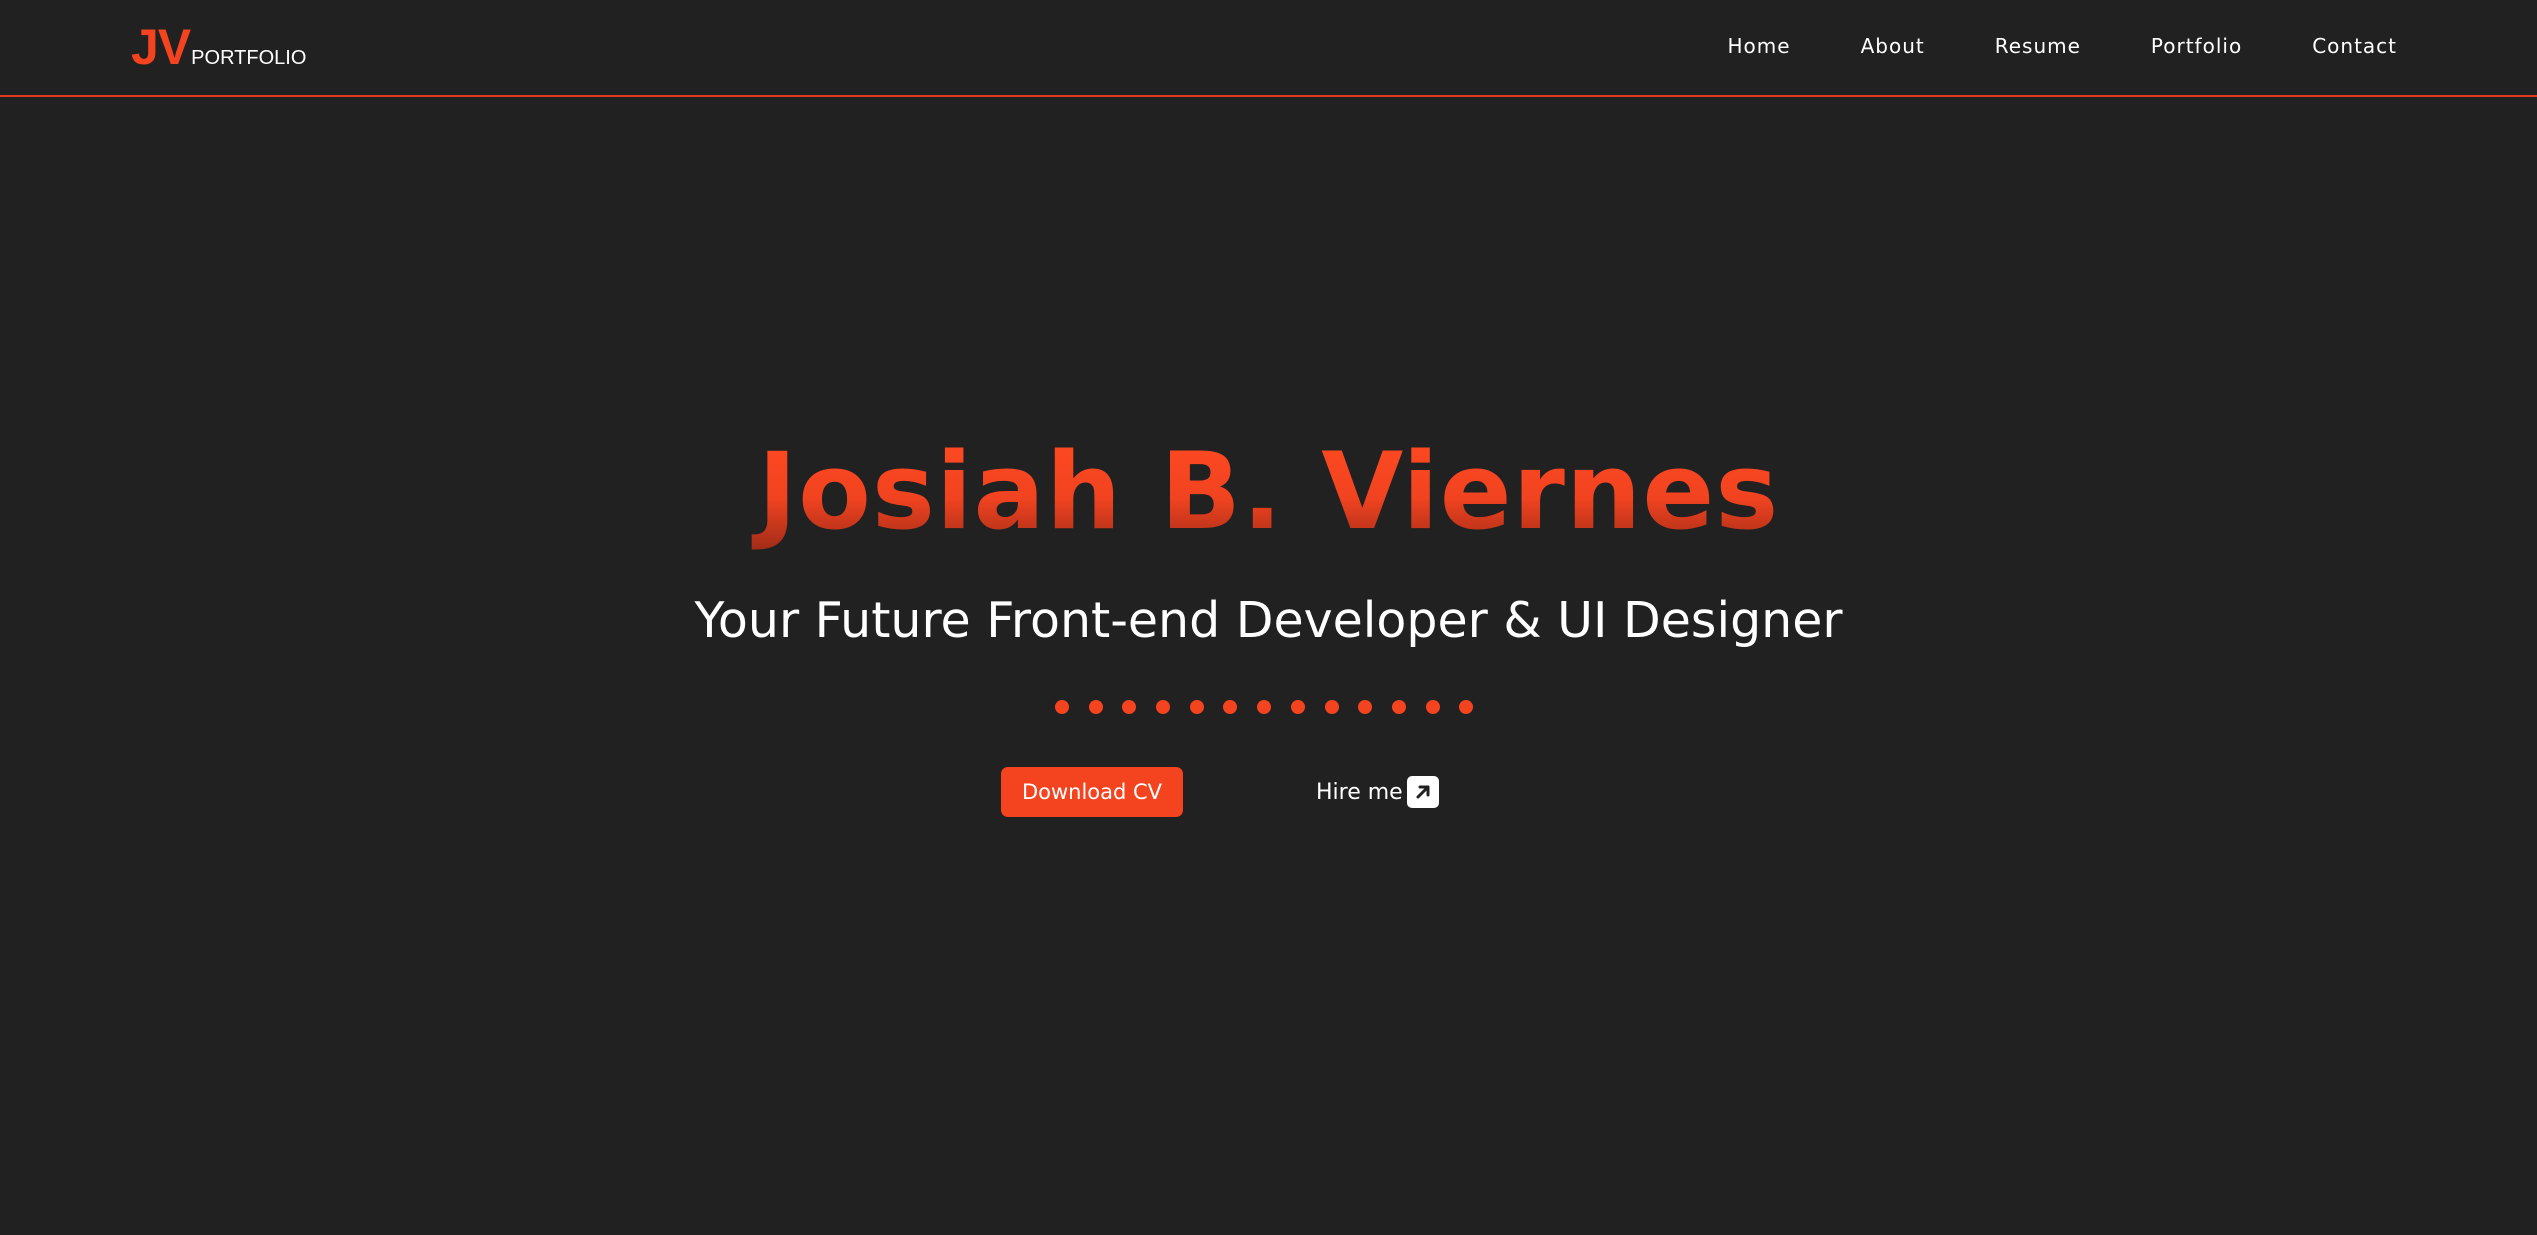  Describe the element at coordinates (1268, 492) in the screenshot. I see `hero-name: Josiah B. Viernes` at that location.